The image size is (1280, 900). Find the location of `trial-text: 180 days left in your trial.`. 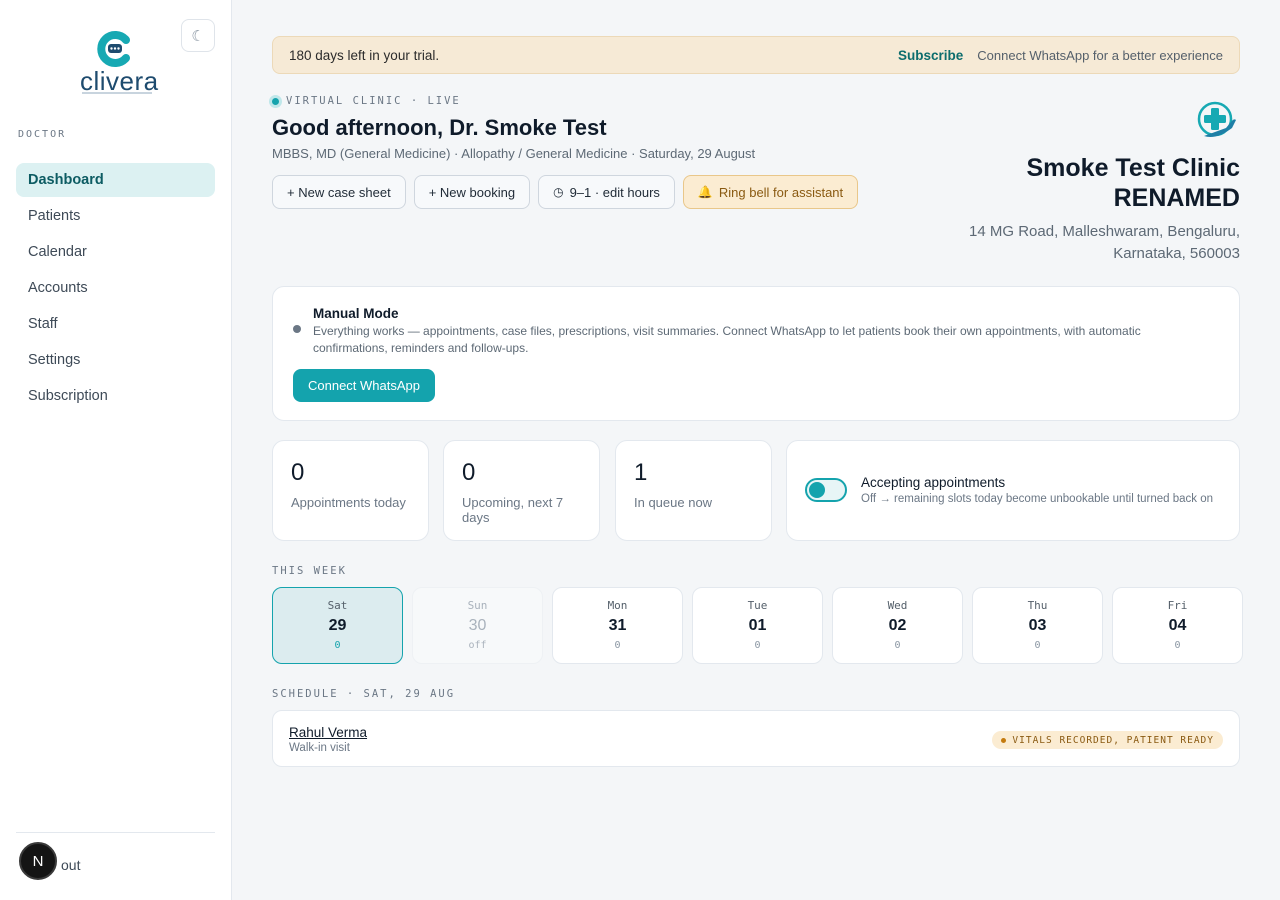

trial-text: 180 days left in your trial. is located at coordinates (364, 55).